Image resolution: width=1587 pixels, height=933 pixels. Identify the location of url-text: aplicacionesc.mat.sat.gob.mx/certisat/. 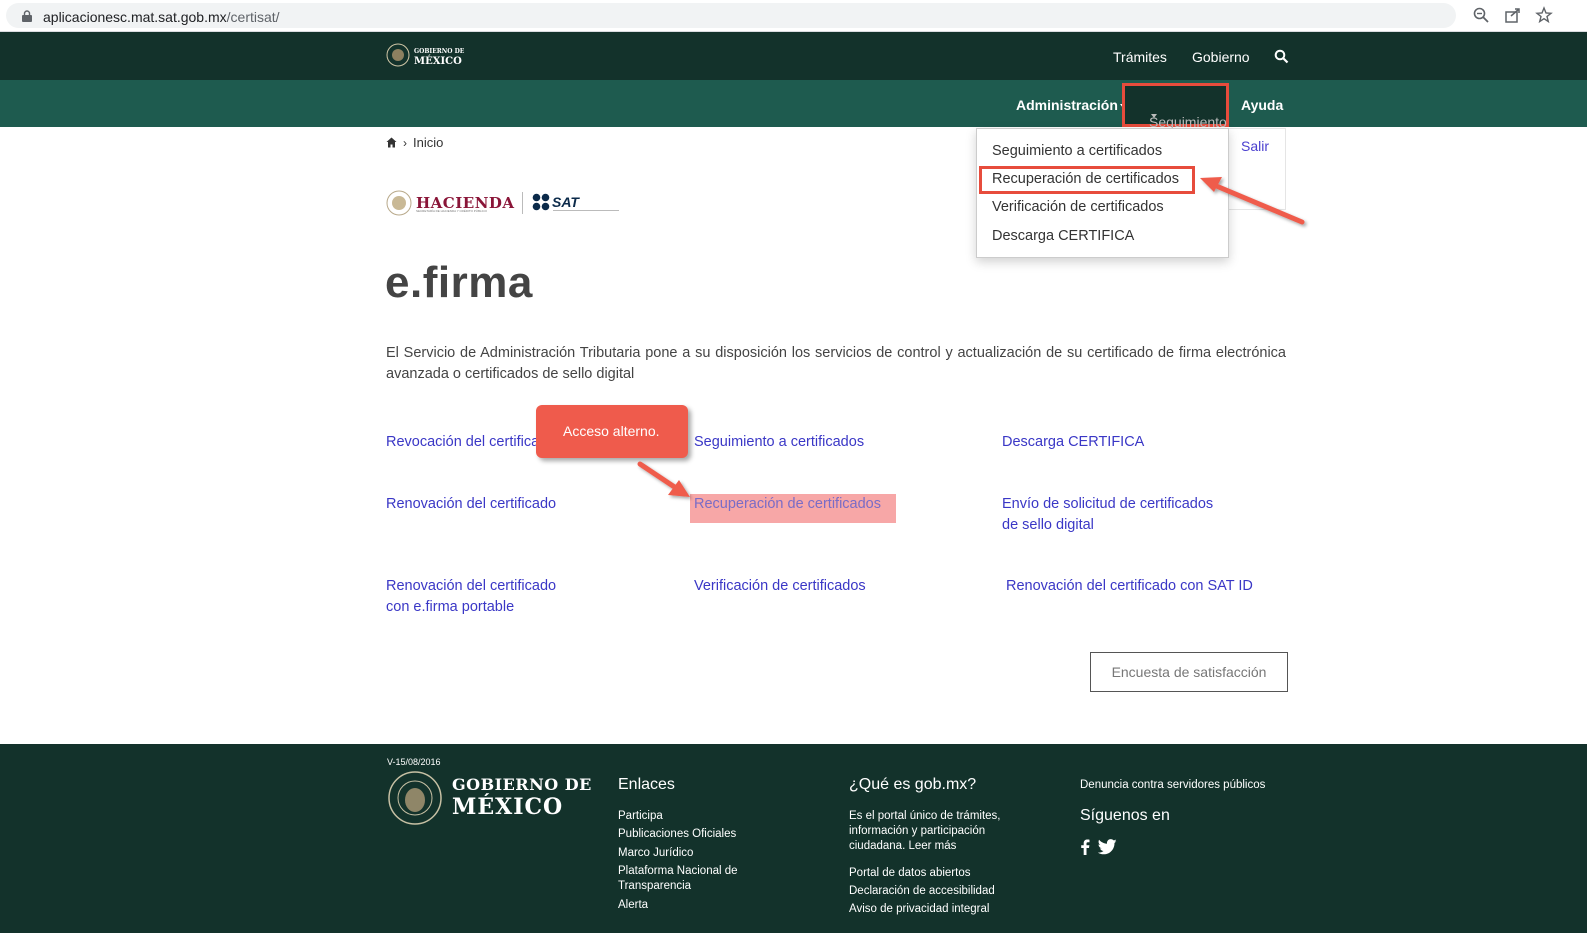
(161, 17).